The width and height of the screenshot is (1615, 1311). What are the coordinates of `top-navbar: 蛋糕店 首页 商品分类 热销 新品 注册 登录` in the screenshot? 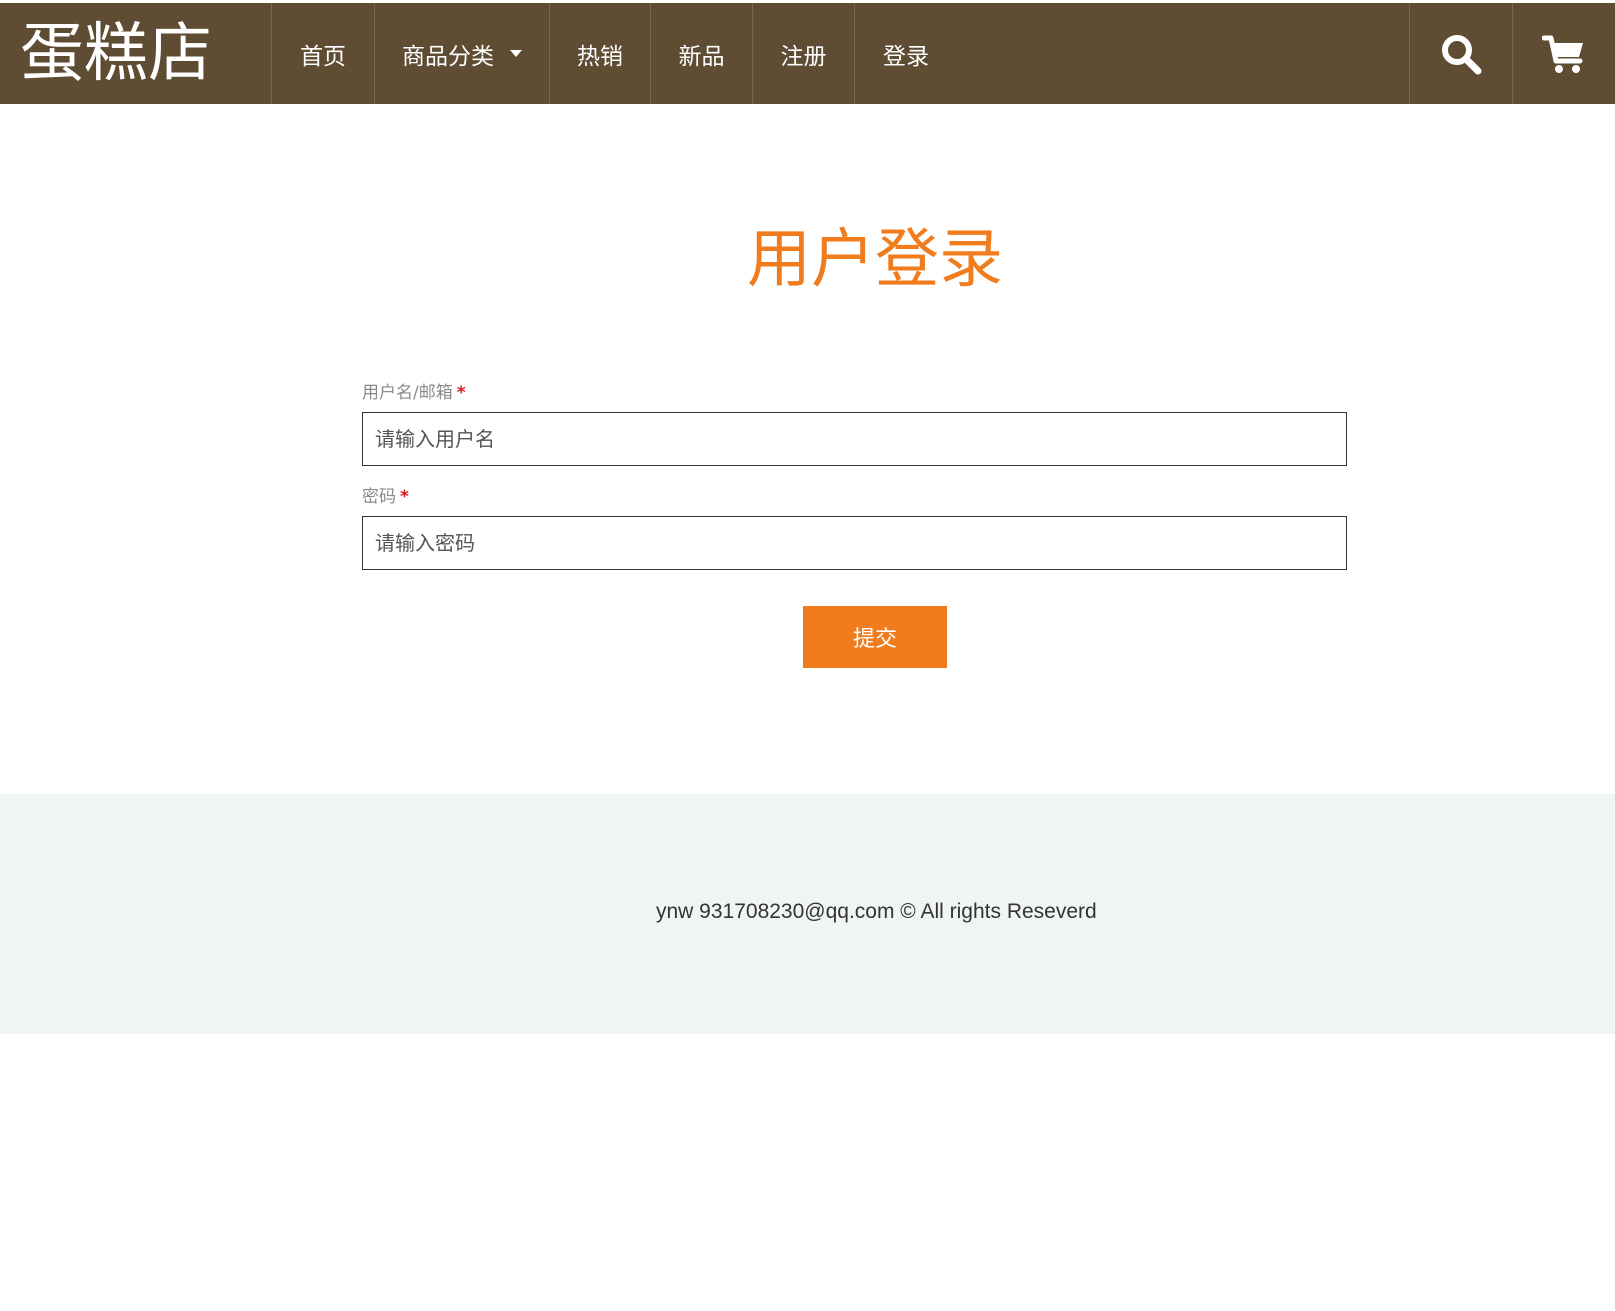 It's located at (807, 53).